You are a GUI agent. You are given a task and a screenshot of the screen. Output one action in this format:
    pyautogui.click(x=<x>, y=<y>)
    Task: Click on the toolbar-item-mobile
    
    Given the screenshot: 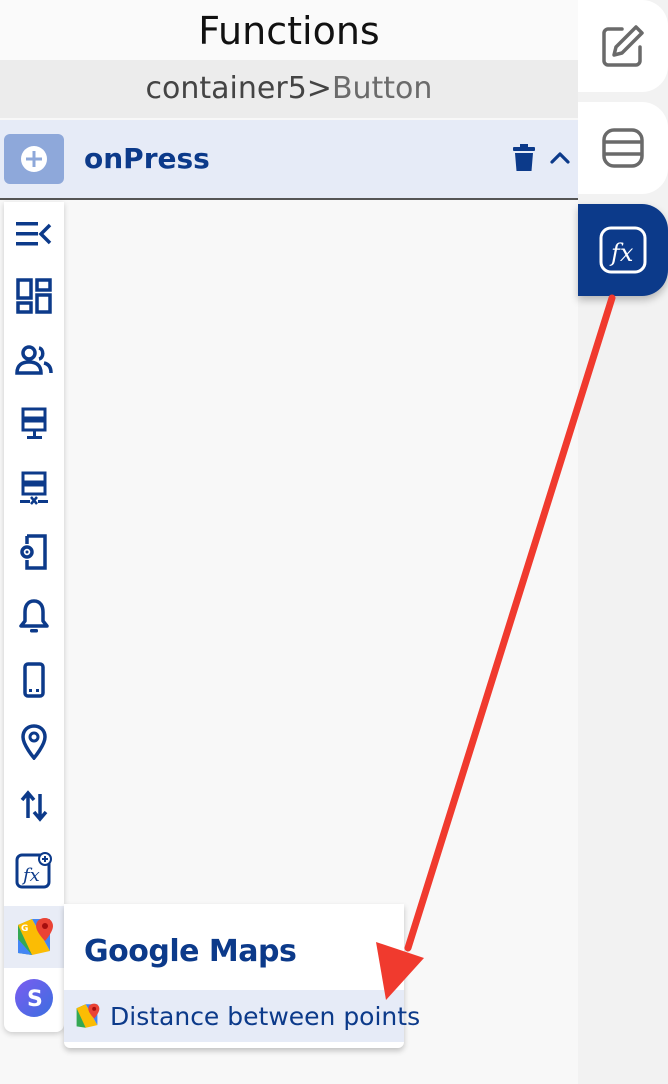 What is the action you would take?
    pyautogui.click(x=34, y=680)
    